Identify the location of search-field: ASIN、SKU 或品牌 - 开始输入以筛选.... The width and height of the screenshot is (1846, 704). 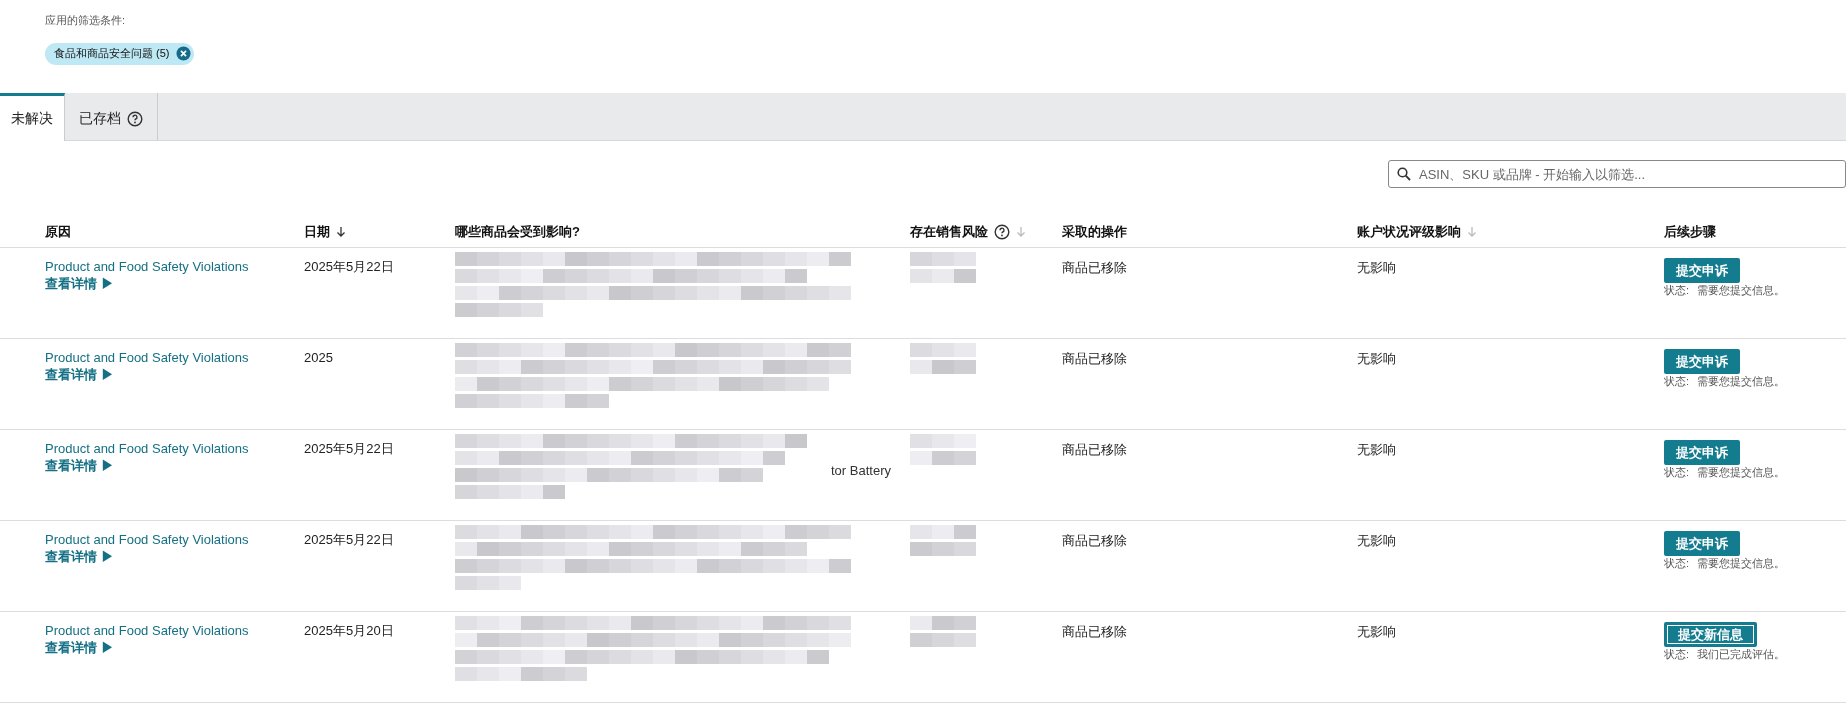
(1617, 174).